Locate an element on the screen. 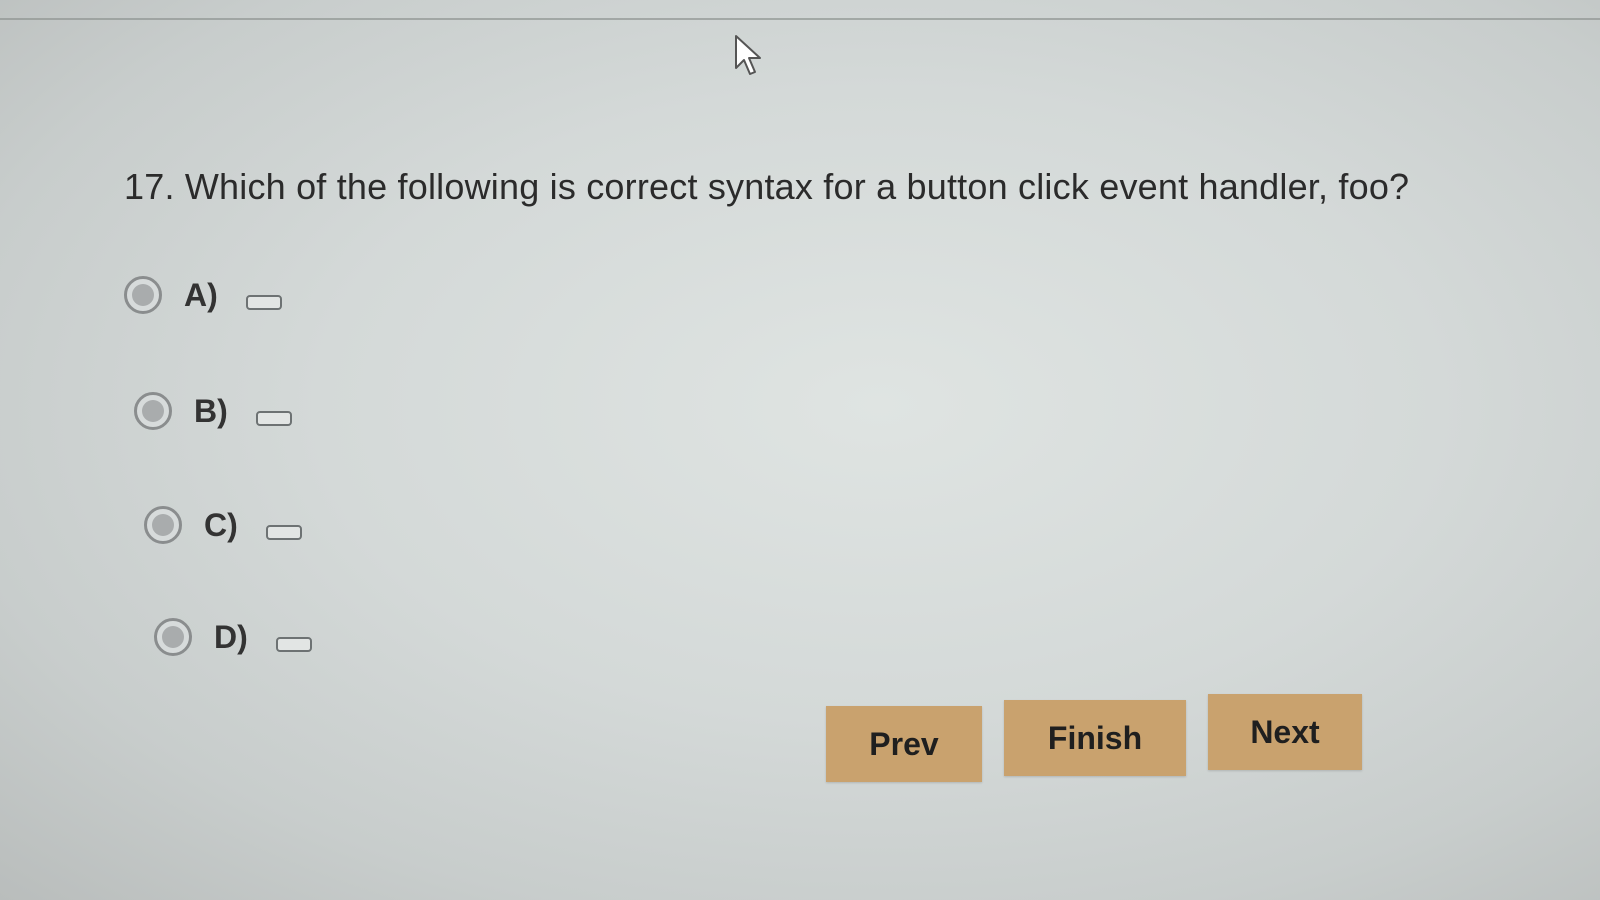  radio-a is located at coordinates (143, 295).